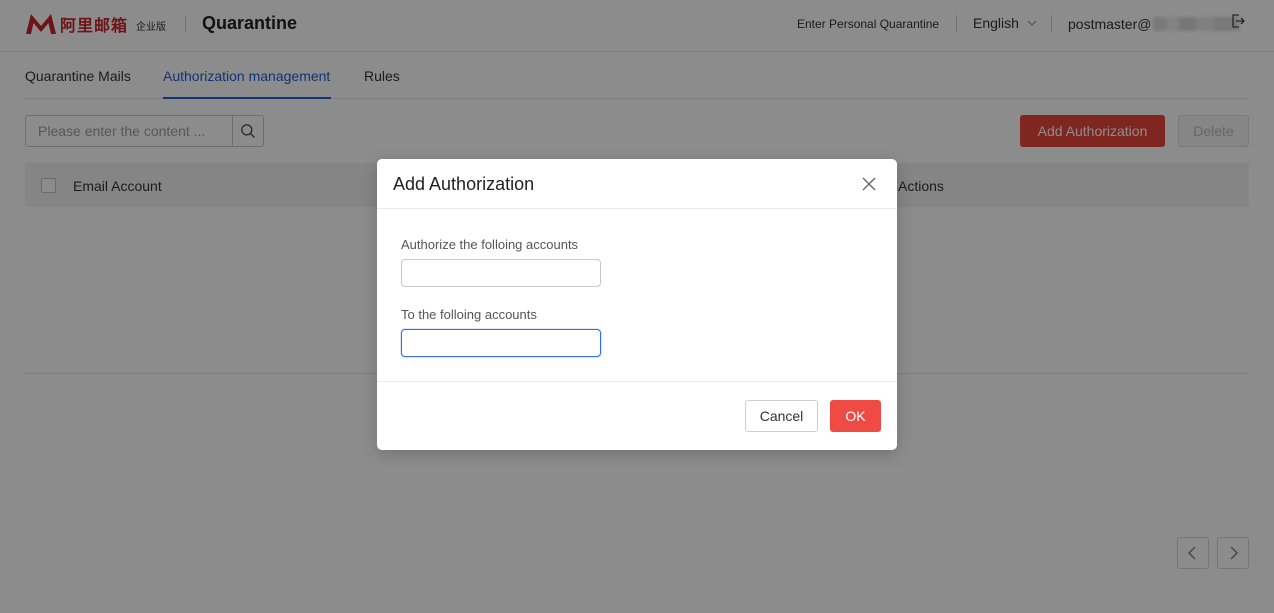  I want to click on authorize-accounts-label: Authorize the folloing accounts, so click(490, 244).